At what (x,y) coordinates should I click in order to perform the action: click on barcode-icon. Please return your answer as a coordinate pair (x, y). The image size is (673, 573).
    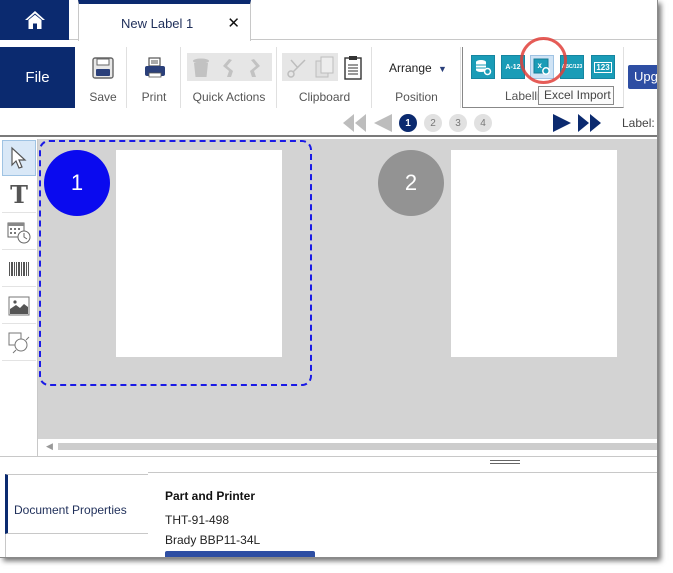
    Looking at the image, I should click on (19, 268).